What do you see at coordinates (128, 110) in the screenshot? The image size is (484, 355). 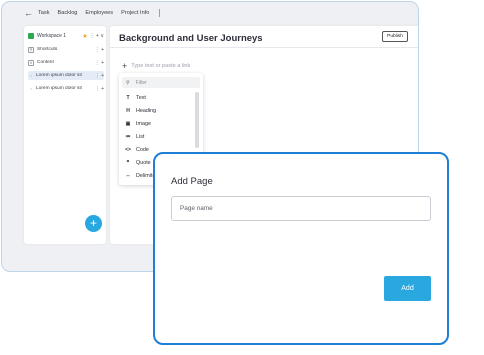 I see `heading-icon: H` at bounding box center [128, 110].